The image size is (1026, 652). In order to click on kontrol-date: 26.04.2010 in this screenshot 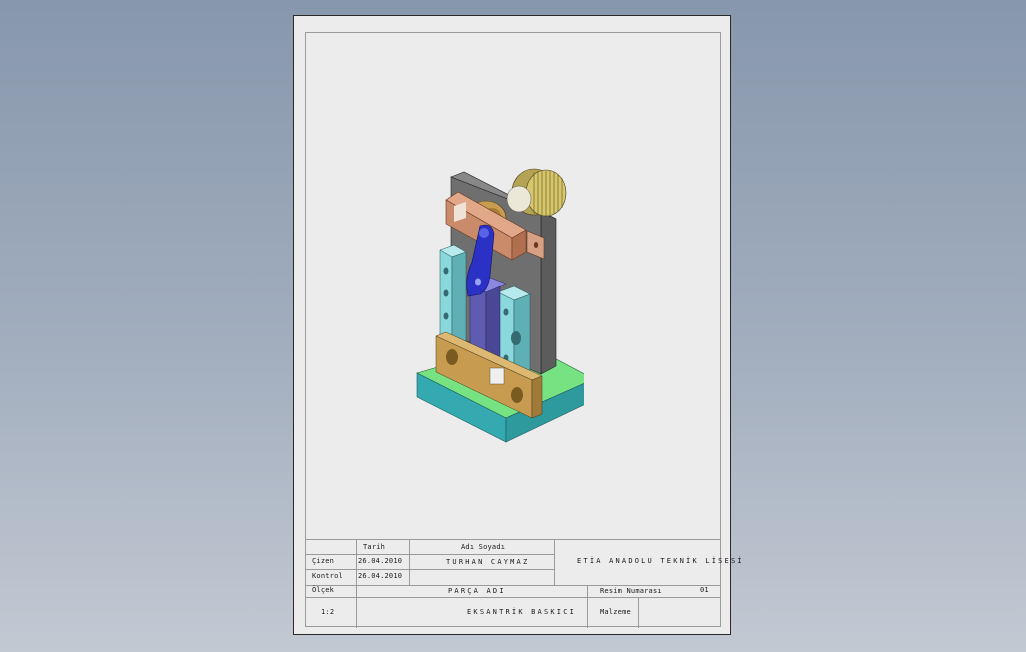, I will do `click(380, 576)`.